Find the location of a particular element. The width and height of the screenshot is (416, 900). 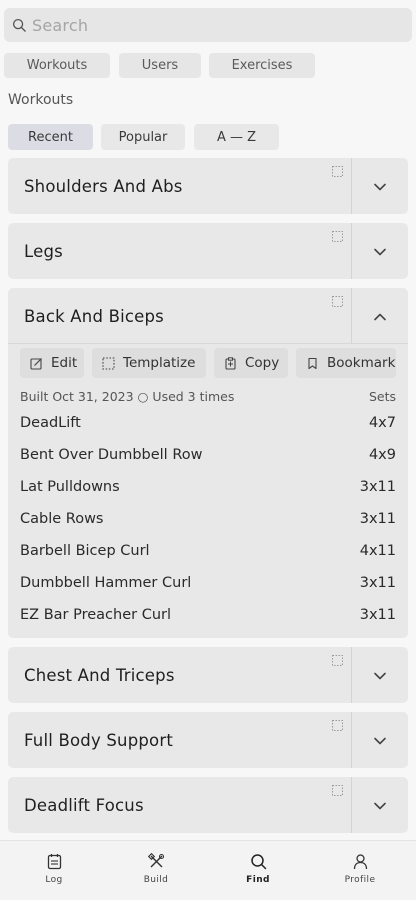

exercise-sets: 4x11 is located at coordinates (377, 551).